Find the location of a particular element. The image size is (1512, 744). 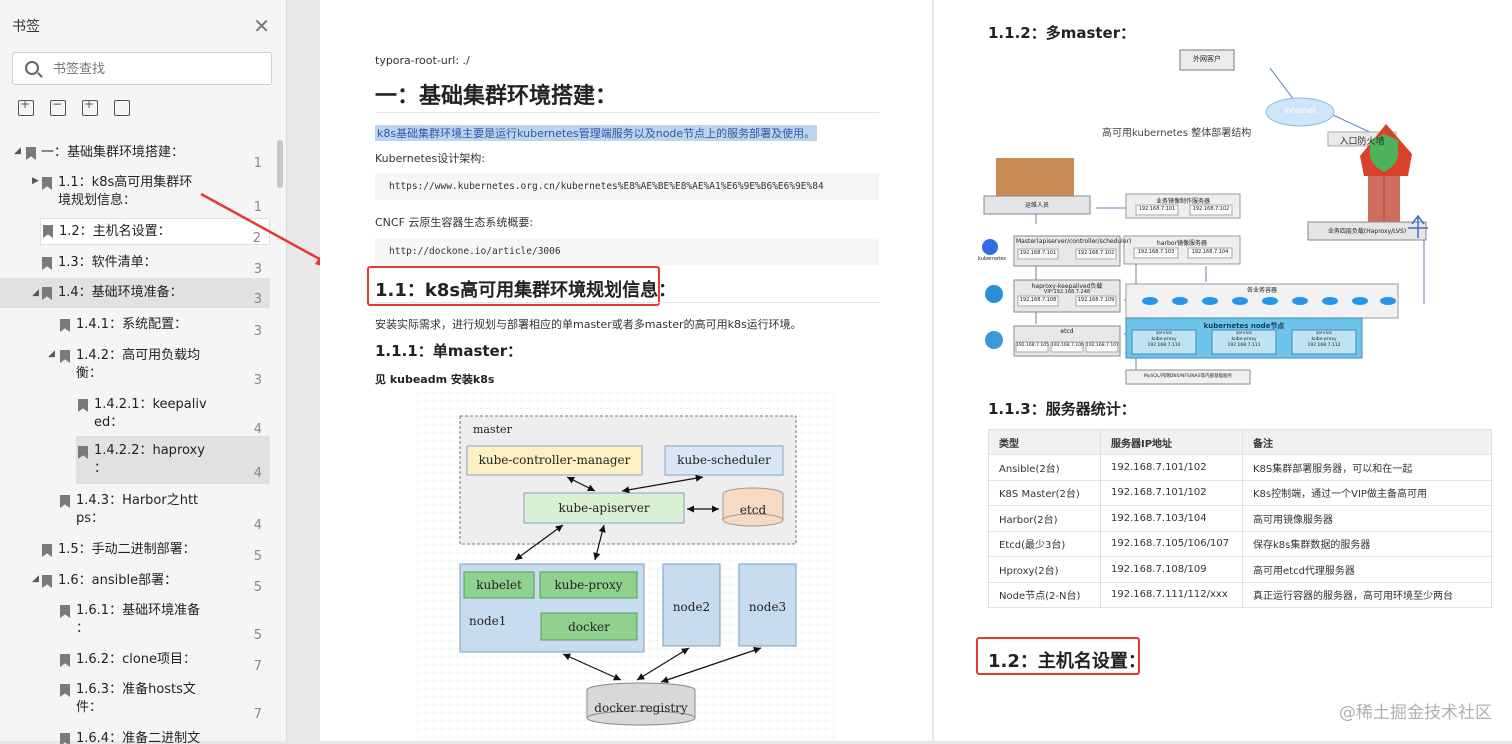

bookmark-search is located at coordinates (142, 68).